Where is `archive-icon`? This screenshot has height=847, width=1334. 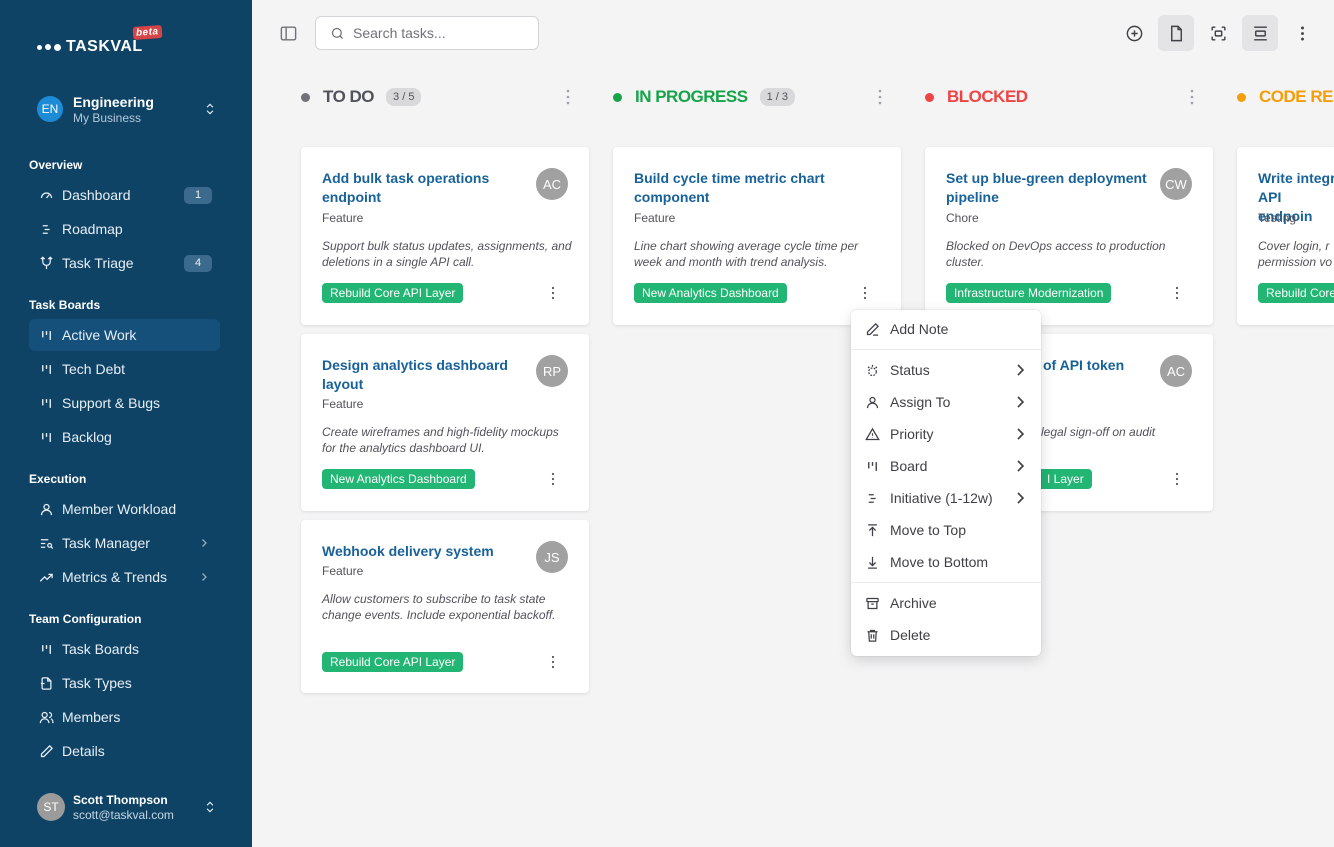 archive-icon is located at coordinates (872, 603).